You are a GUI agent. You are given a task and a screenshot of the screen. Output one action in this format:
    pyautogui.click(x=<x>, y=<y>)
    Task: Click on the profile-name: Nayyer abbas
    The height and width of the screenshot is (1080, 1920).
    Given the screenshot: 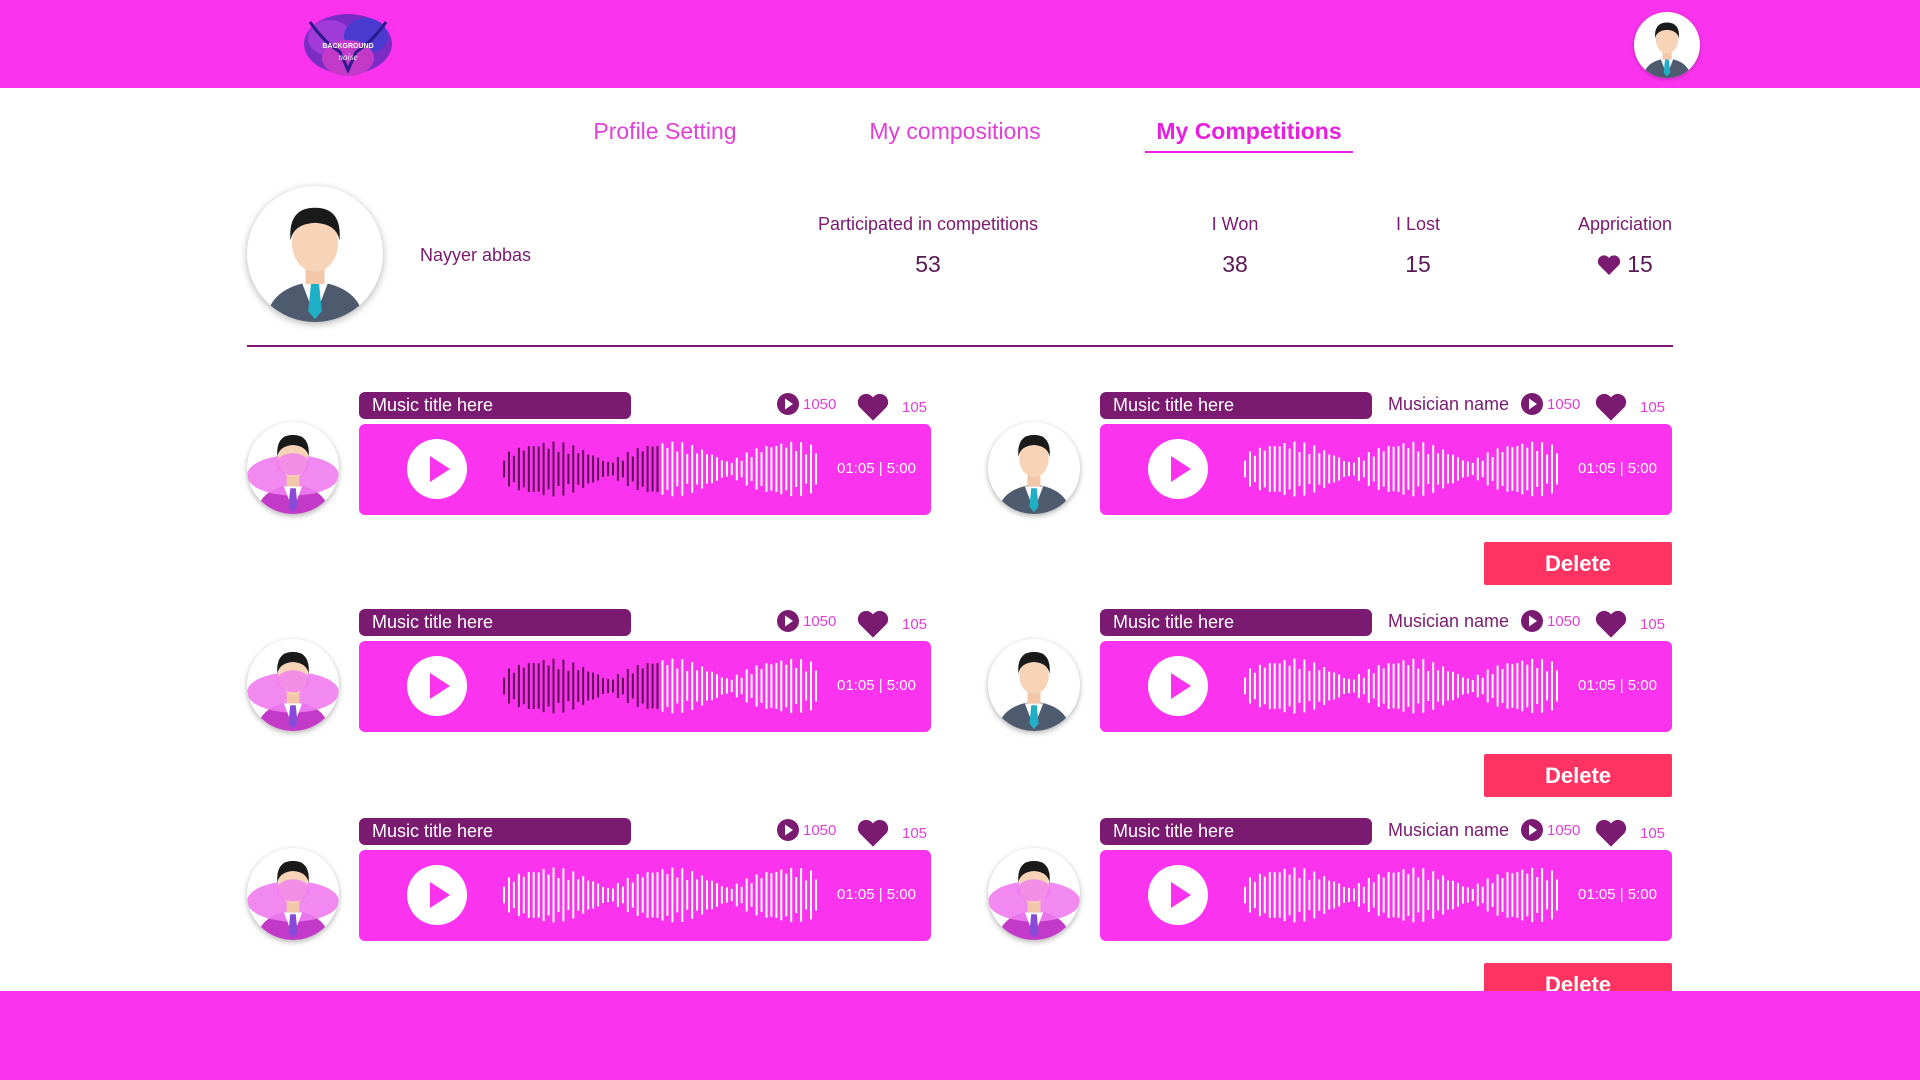 What is the action you would take?
    pyautogui.click(x=476, y=255)
    